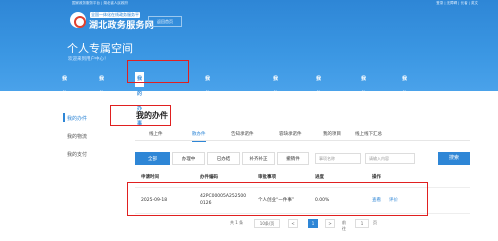 This screenshot has width=498, height=241. Describe the element at coordinates (158, 71) in the screenshot. I see `highlight-box-nav` at that location.